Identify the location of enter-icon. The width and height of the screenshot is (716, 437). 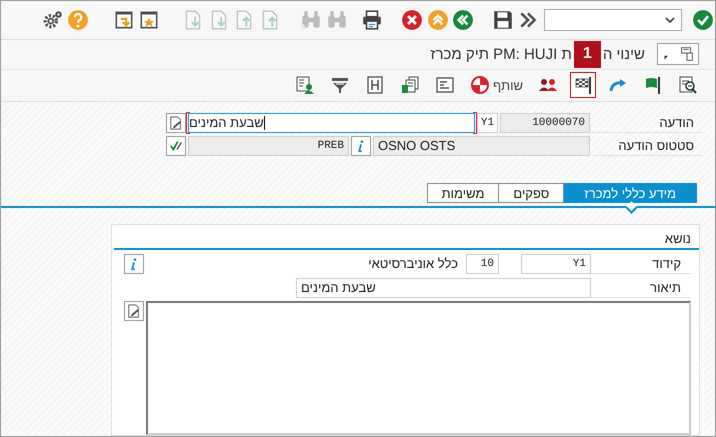
(703, 20).